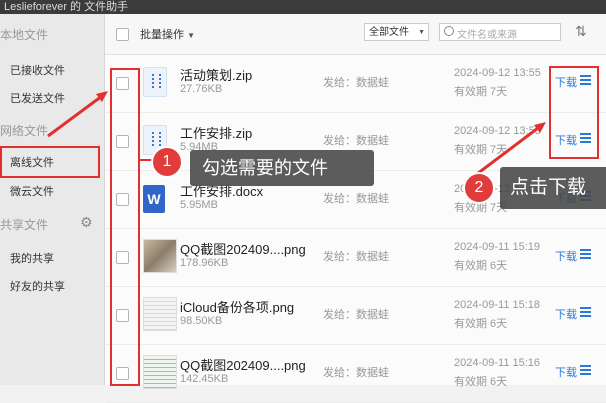 Image resolution: width=606 pixels, height=403 pixels. Describe the element at coordinates (265, 168) in the screenshot. I see `step1-text: 勾选需要的文件` at that location.